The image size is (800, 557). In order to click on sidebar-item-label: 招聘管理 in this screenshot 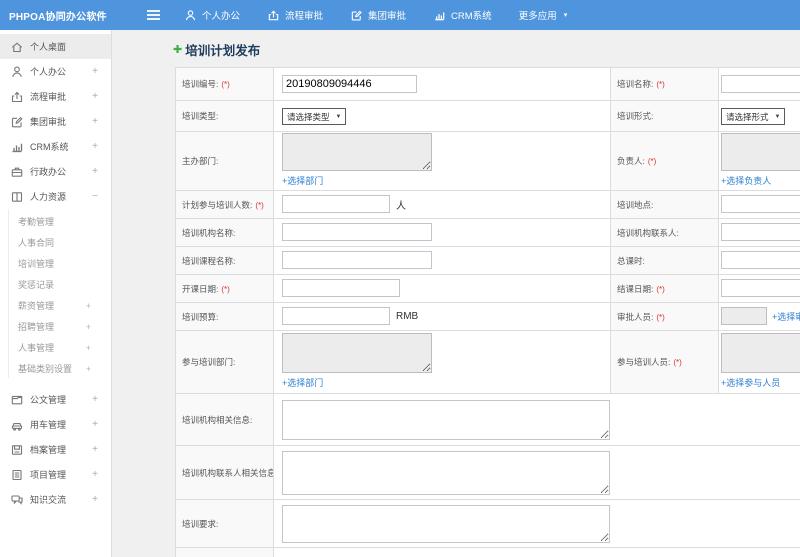, I will do `click(36, 327)`.